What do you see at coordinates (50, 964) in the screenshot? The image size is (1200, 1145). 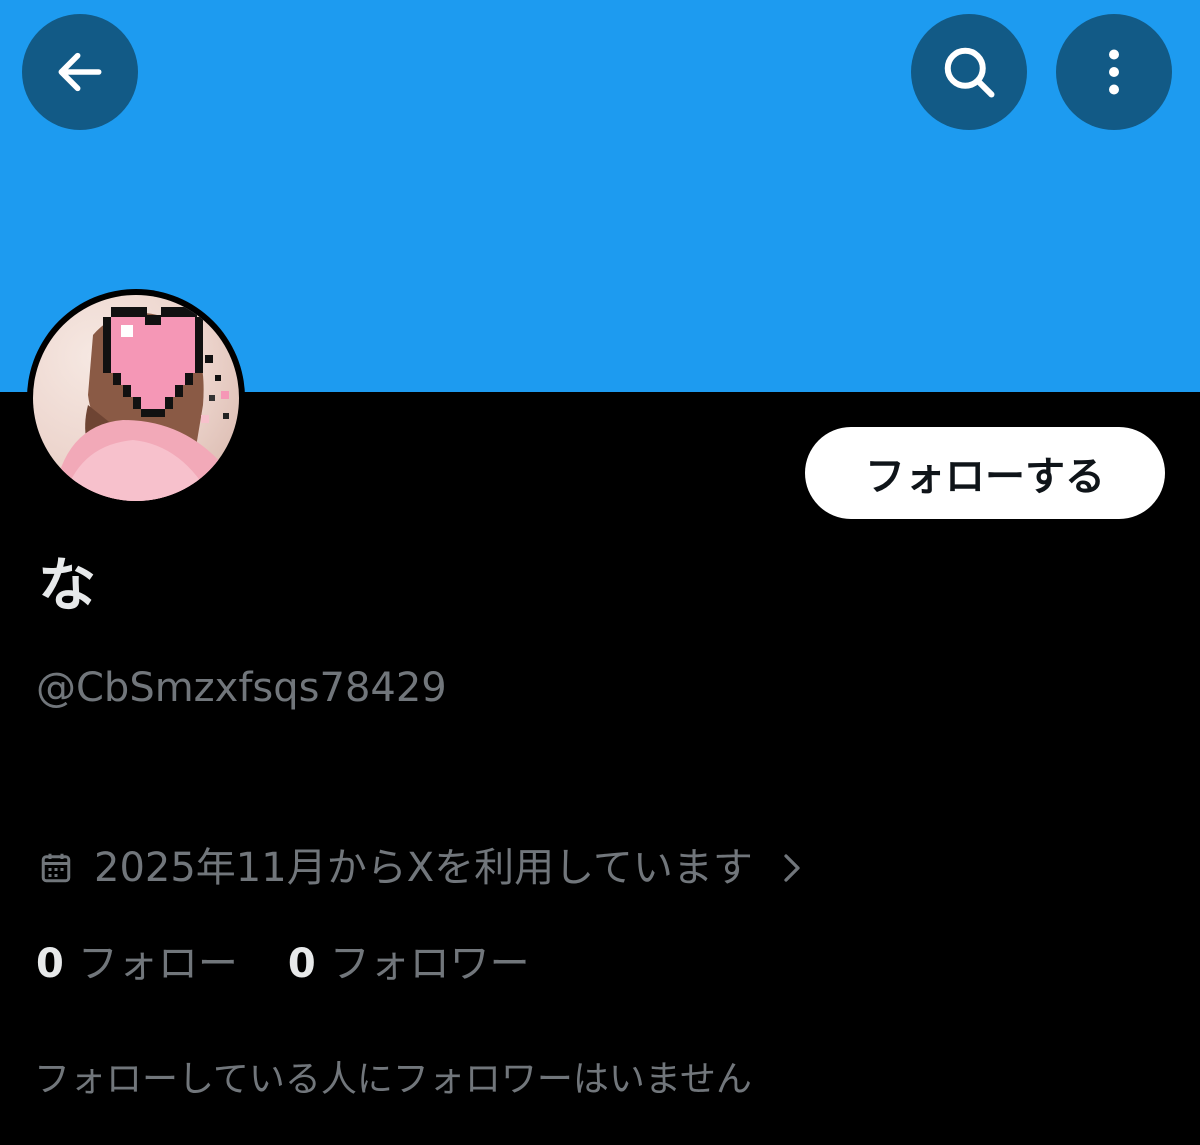 I see `following-count: 0` at bounding box center [50, 964].